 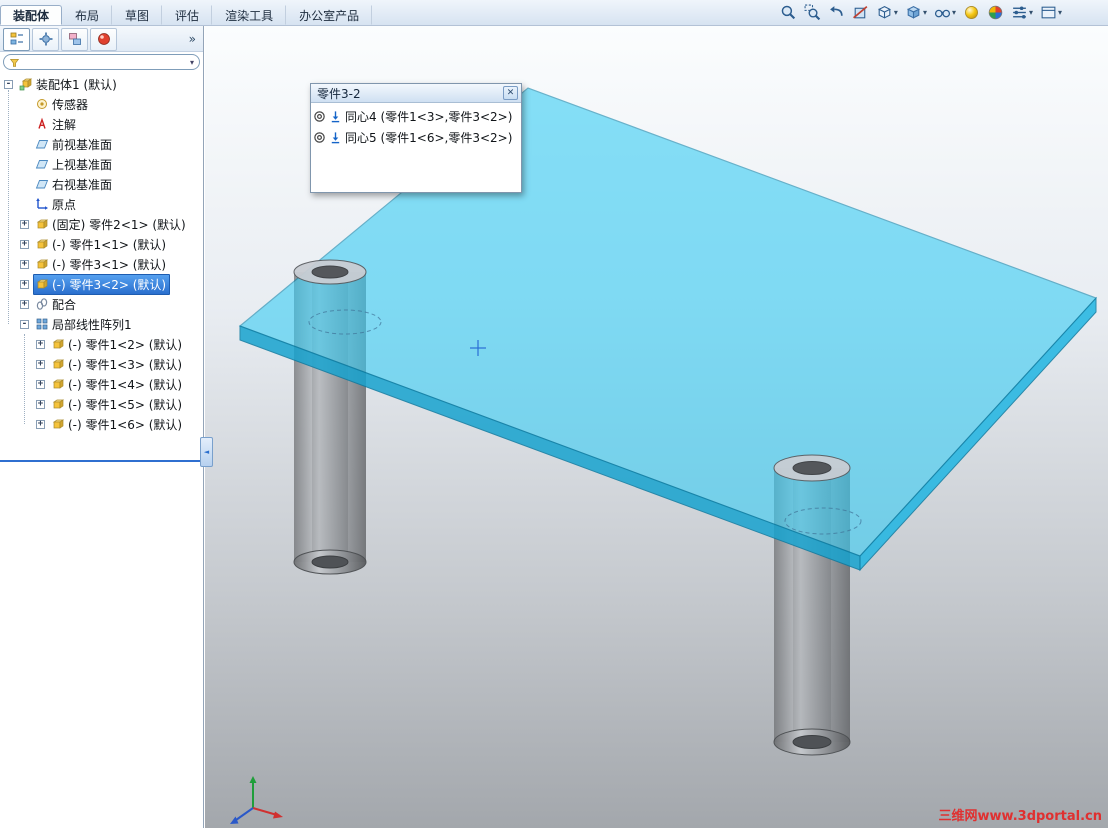 I want to click on tree-item-part1-6: + (-) 零件1<6> (默认), so click(x=101, y=424).